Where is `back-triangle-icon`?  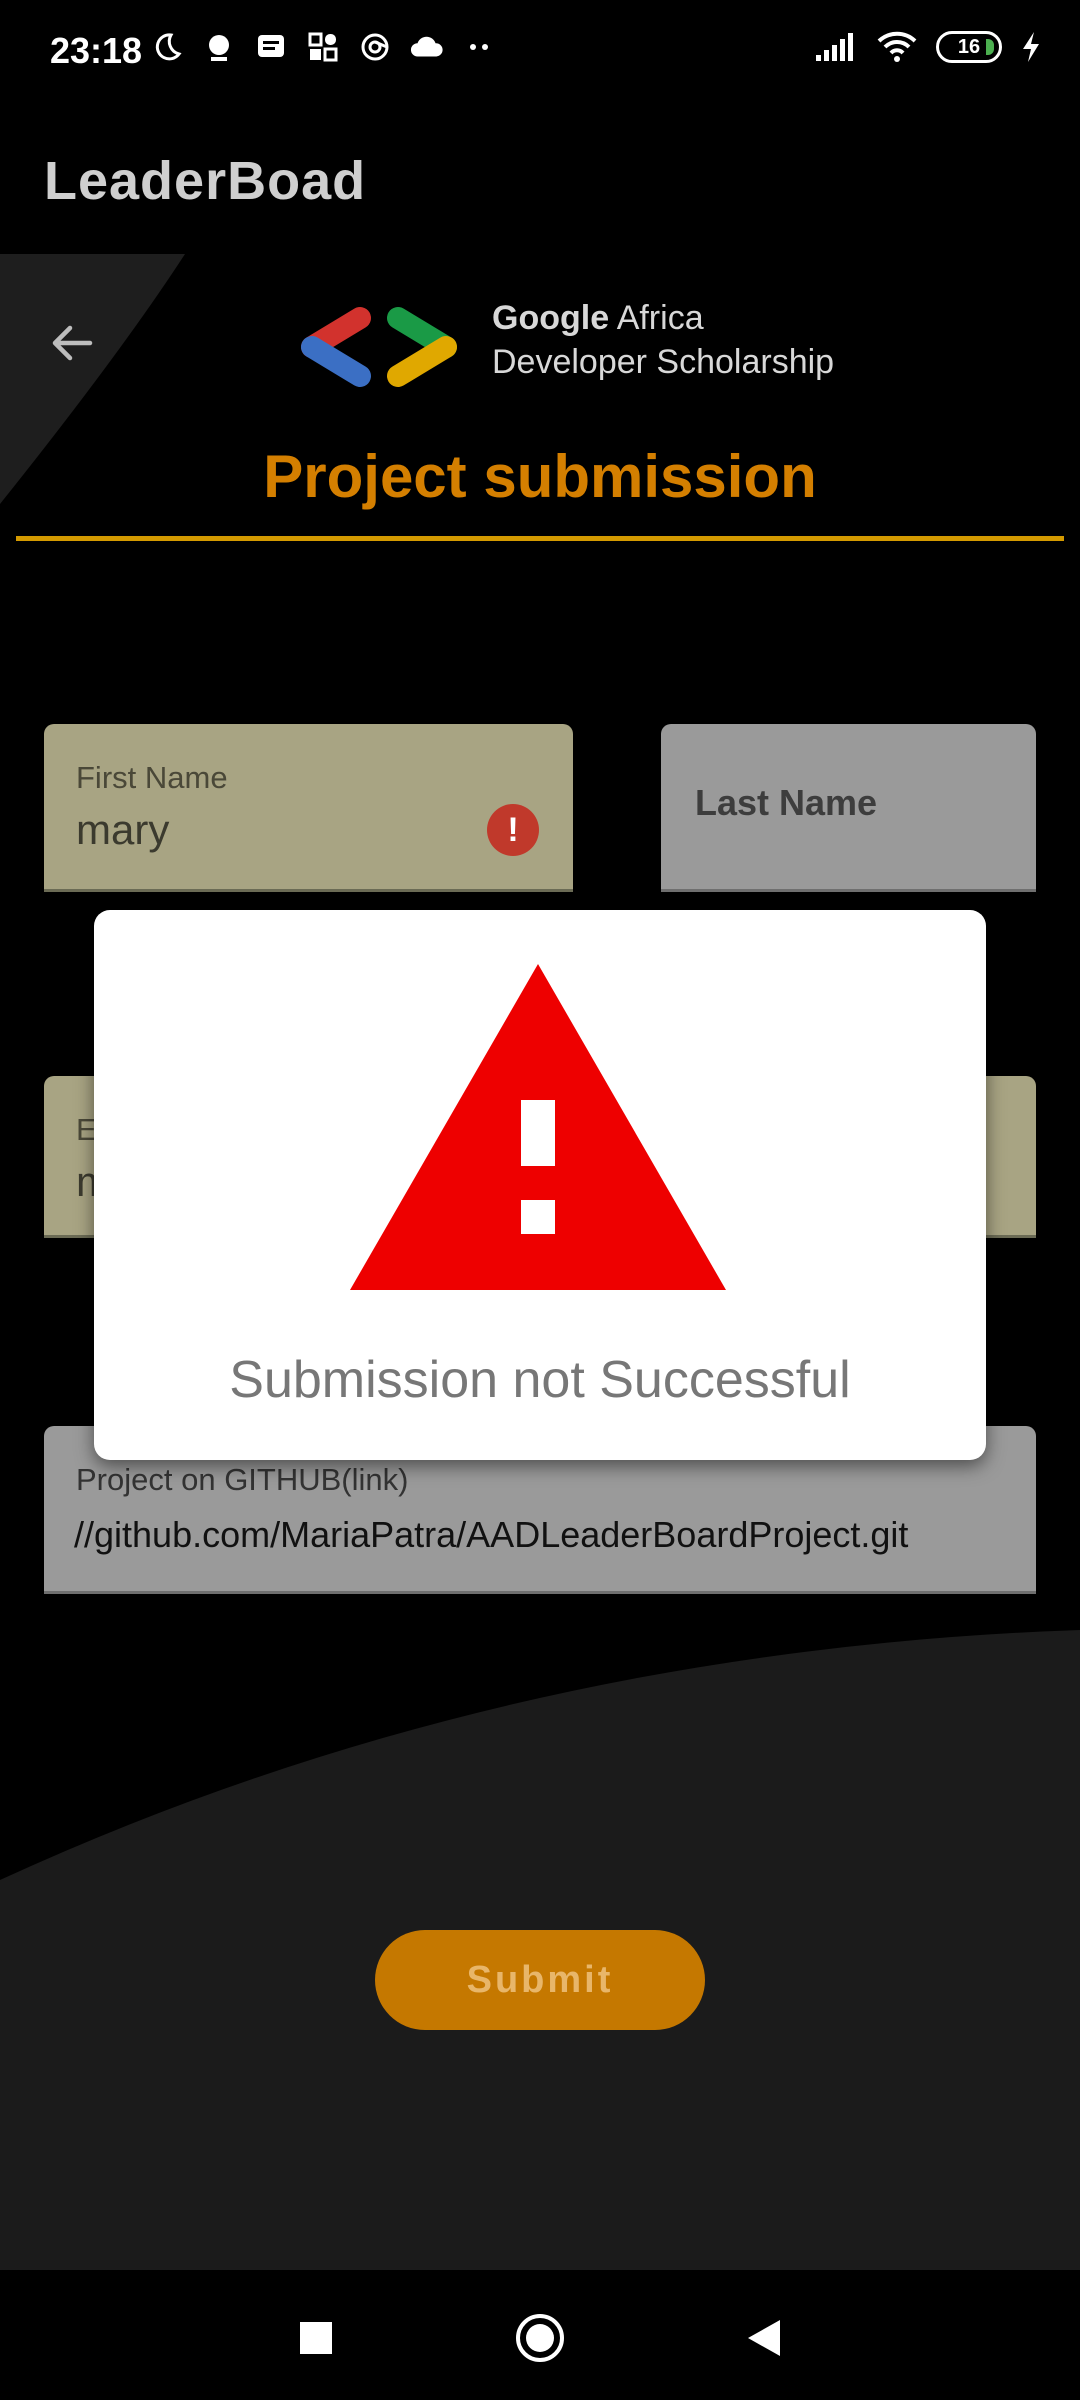 back-triangle-icon is located at coordinates (764, 2338).